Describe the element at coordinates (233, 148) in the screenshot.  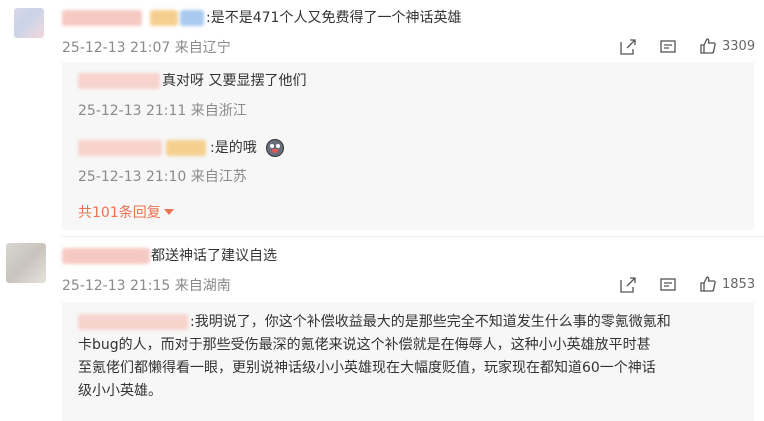
I see `reply-text: :是的哦` at that location.